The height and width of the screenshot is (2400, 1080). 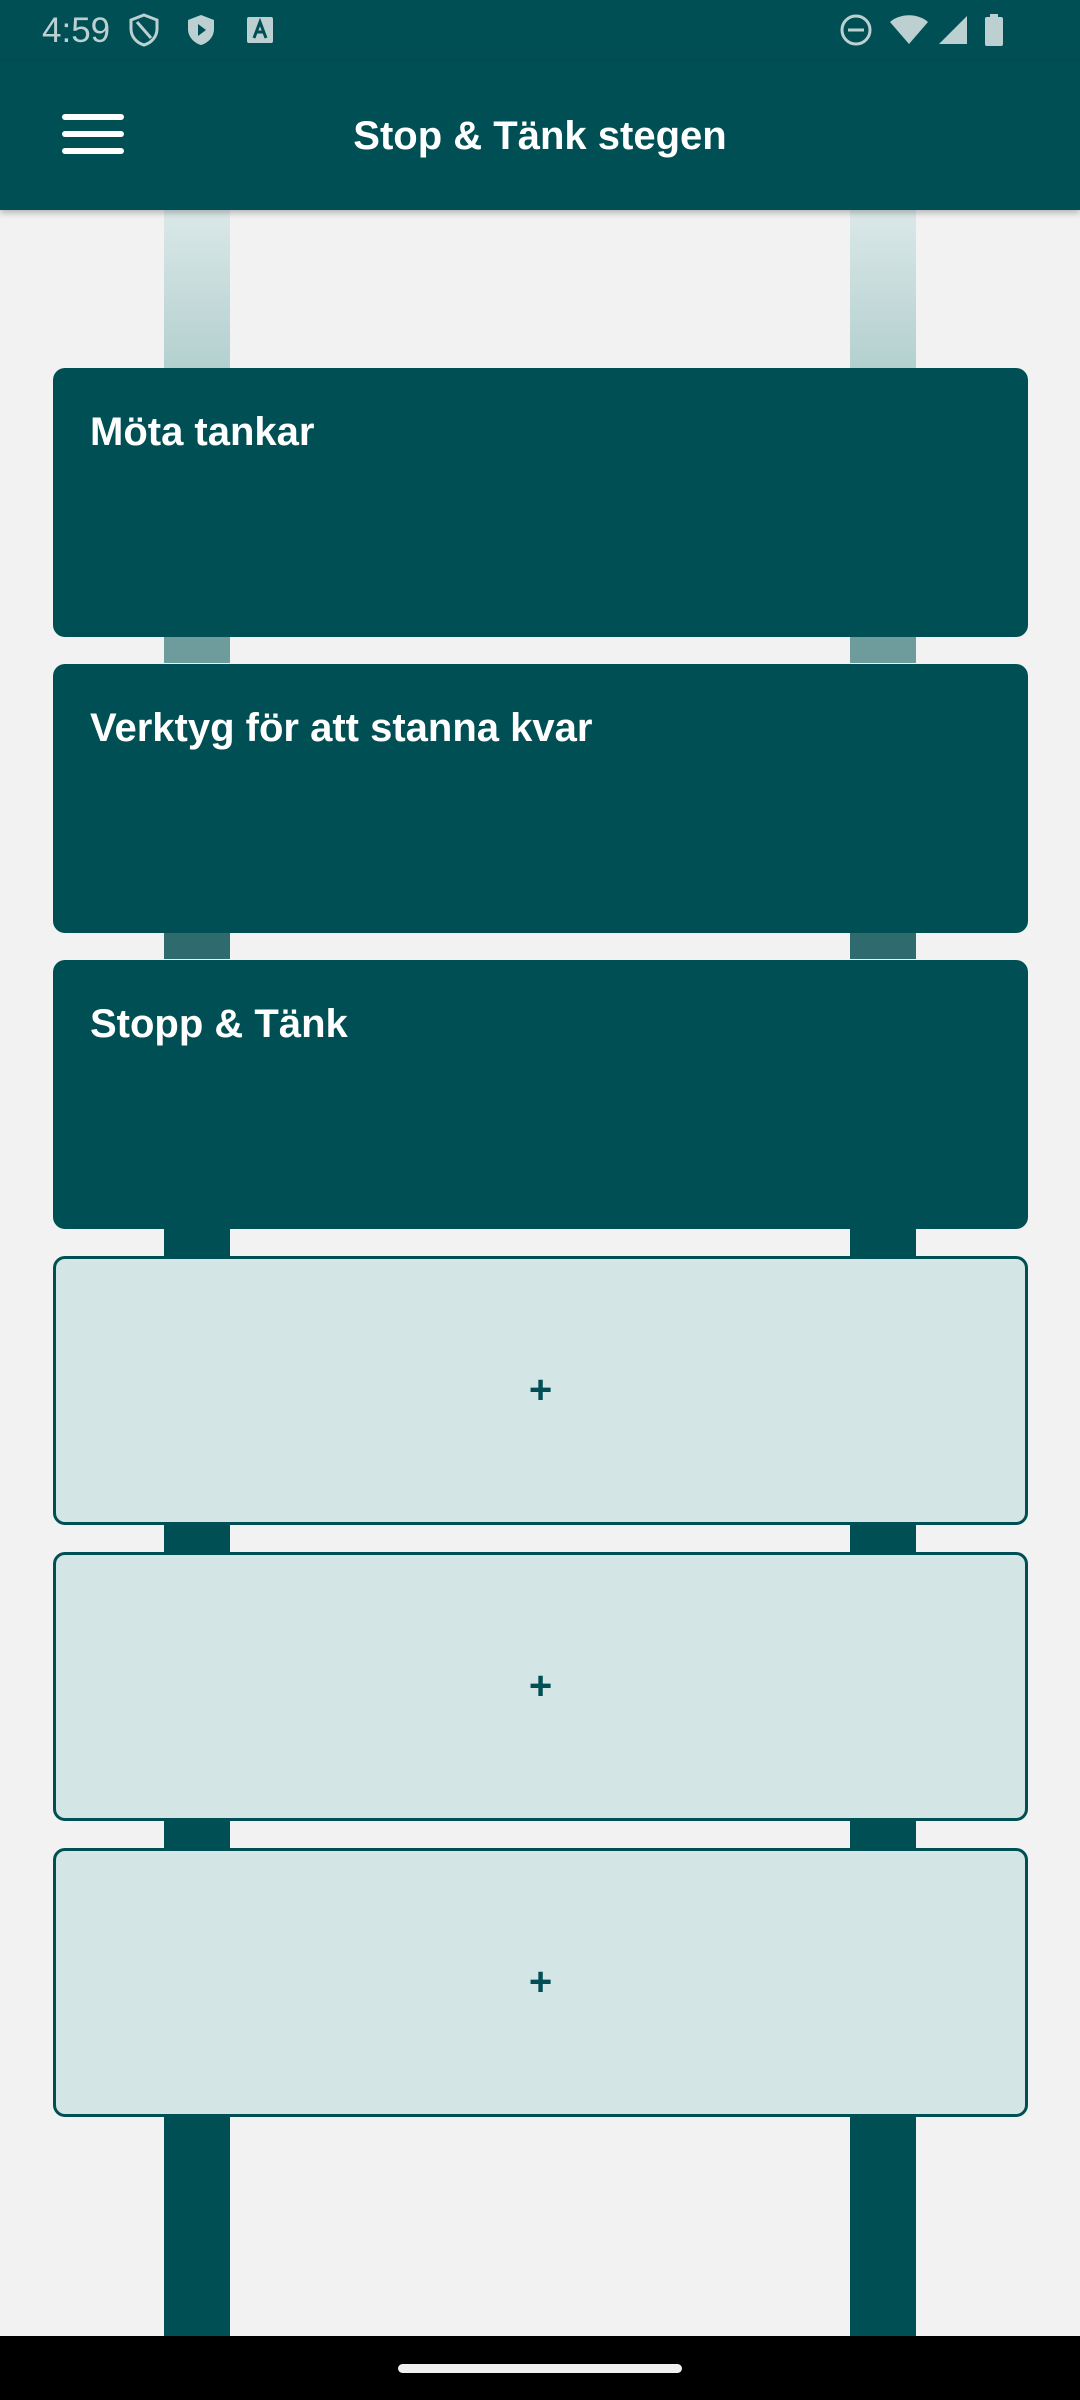 I want to click on menu-button, so click(x=92, y=136).